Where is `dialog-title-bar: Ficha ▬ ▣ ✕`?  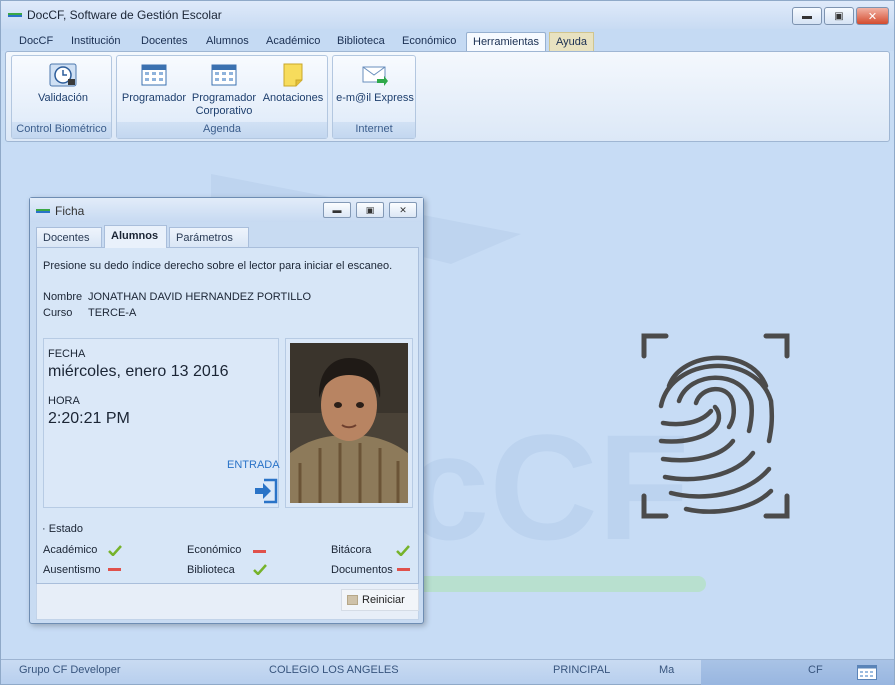
dialog-title-bar: Ficha ▬ ▣ ✕ is located at coordinates (226, 210).